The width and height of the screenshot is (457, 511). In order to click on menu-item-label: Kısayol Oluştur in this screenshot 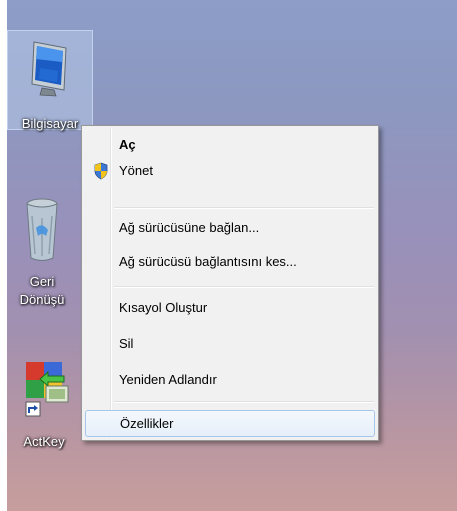, I will do `click(163, 307)`.